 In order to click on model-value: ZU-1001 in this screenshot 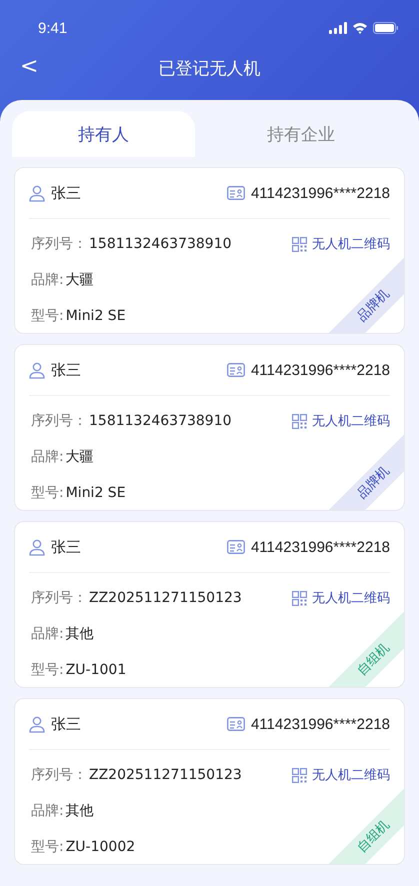, I will do `click(96, 670)`.